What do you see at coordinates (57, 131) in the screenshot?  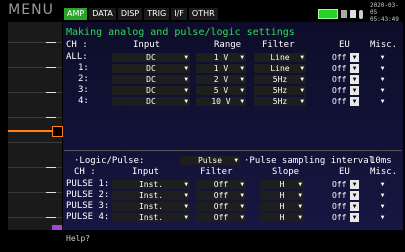 I see `channel-marker` at bounding box center [57, 131].